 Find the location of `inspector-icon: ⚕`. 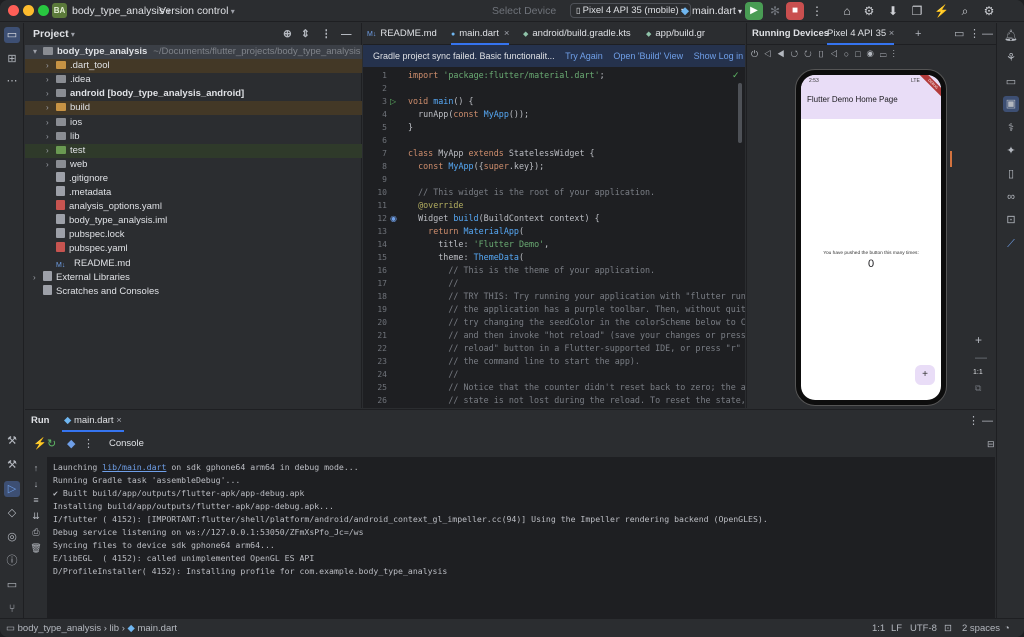

inspector-icon: ⚕ is located at coordinates (1011, 128).